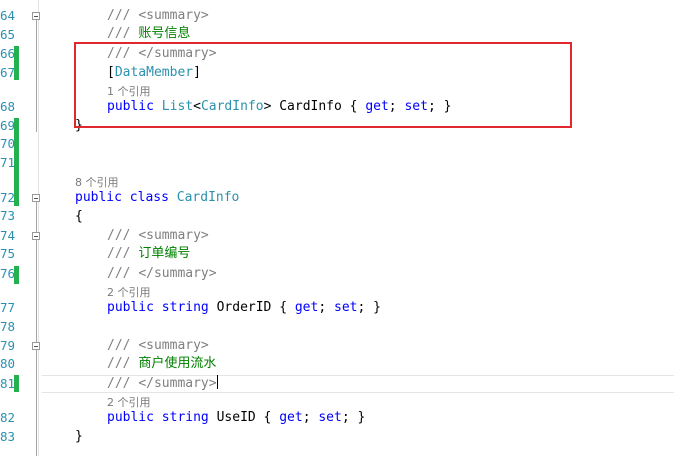 The image size is (674, 456). I want to click on code-line: public string OrderID { get; set; }, so click(244, 308).